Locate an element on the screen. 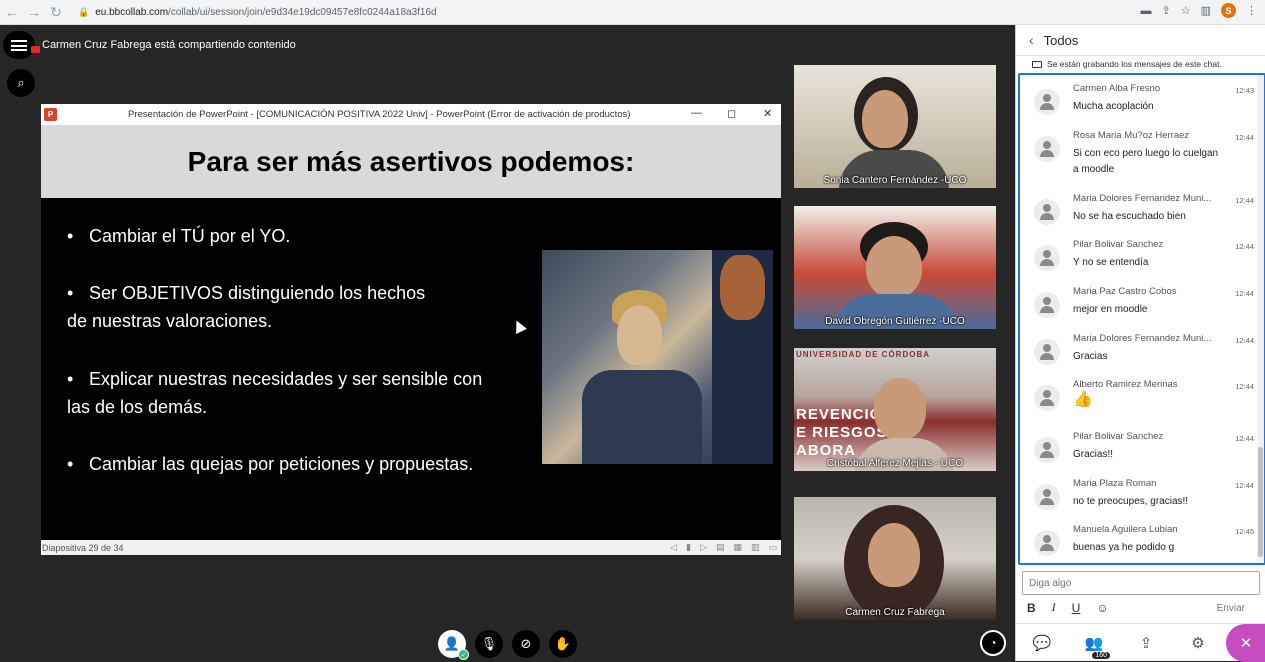 This screenshot has width=1265, height=662. close-panel-button: ✕ is located at coordinates (1245, 643).